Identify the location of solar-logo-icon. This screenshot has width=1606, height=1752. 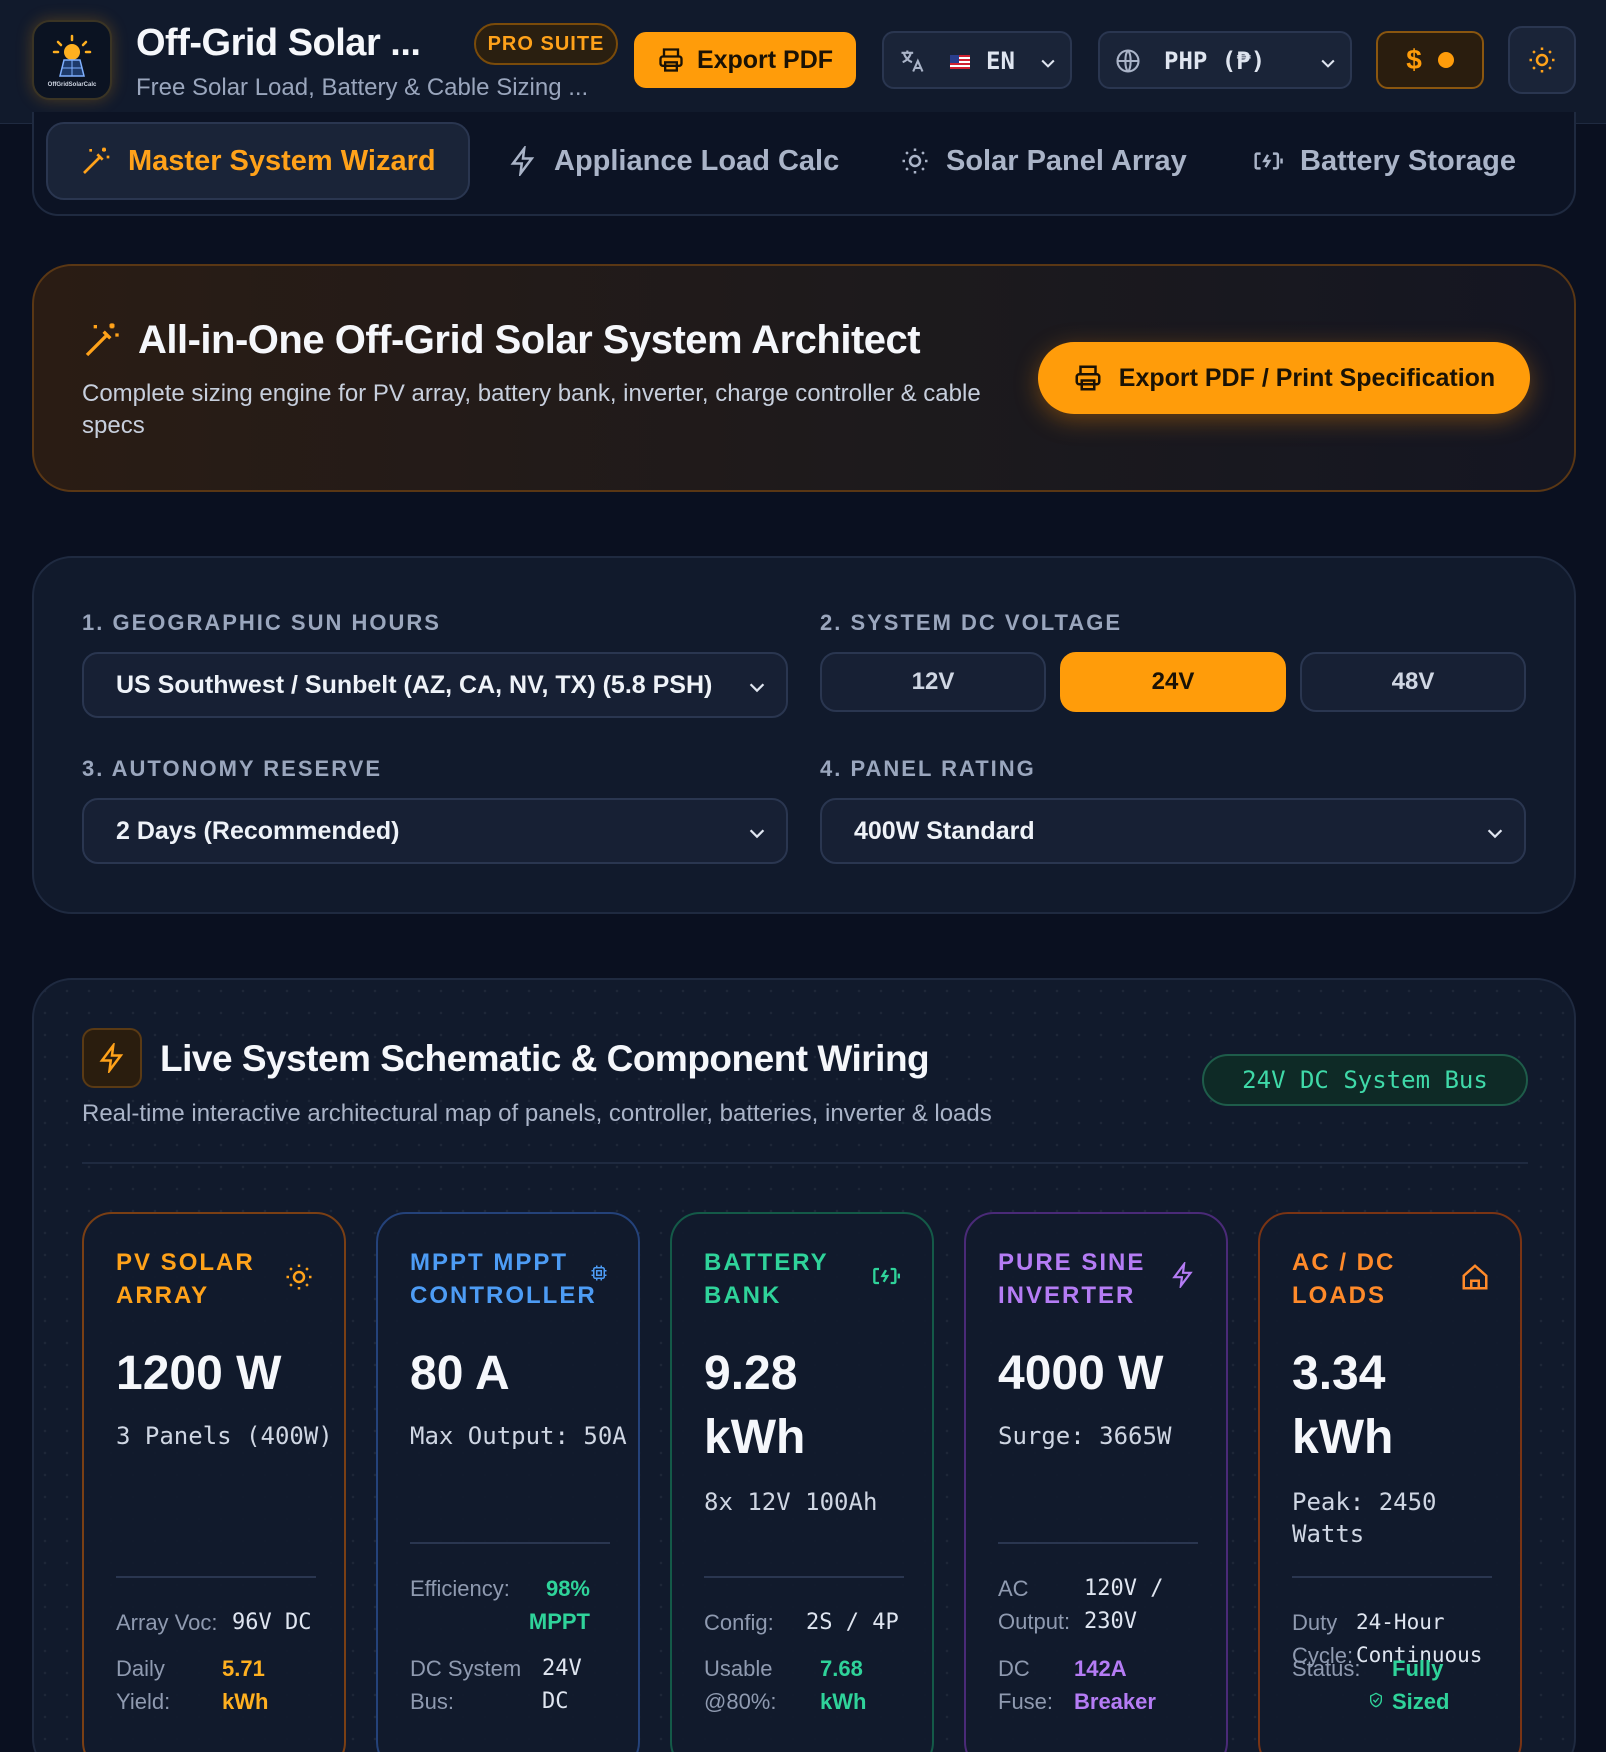
(72, 55).